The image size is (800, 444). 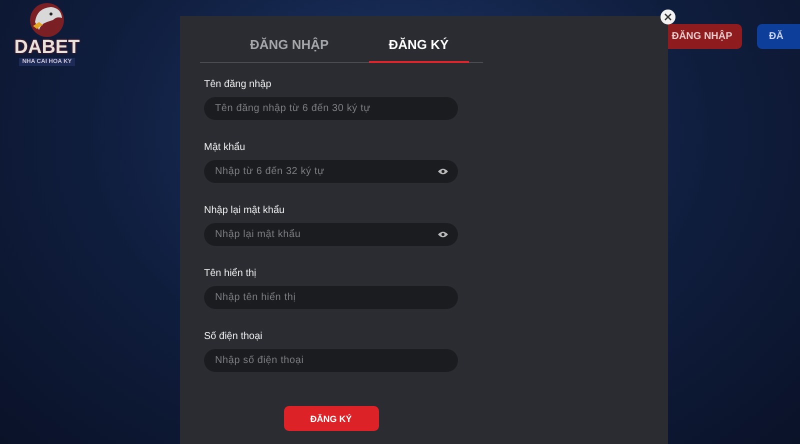 What do you see at coordinates (289, 46) in the screenshot?
I see `dialog-tab: ĐĂNG NHẬP` at bounding box center [289, 46].